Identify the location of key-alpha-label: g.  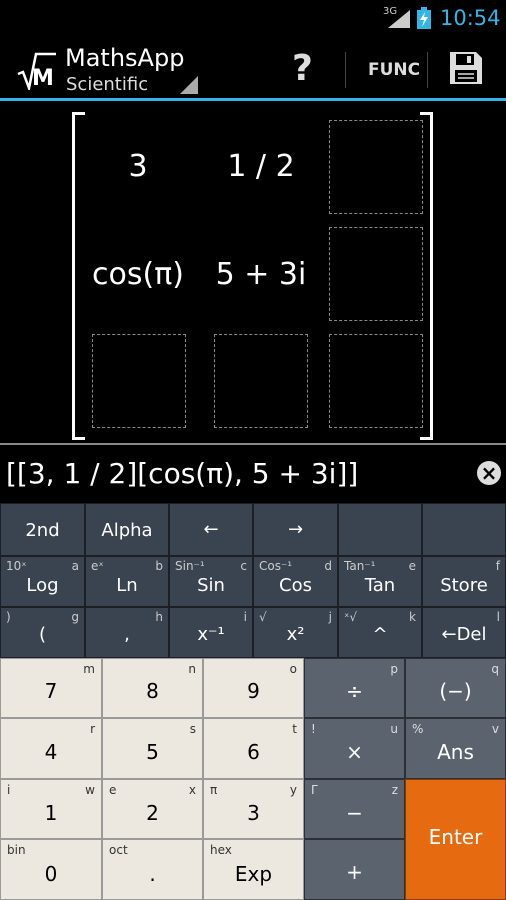
(75, 617).